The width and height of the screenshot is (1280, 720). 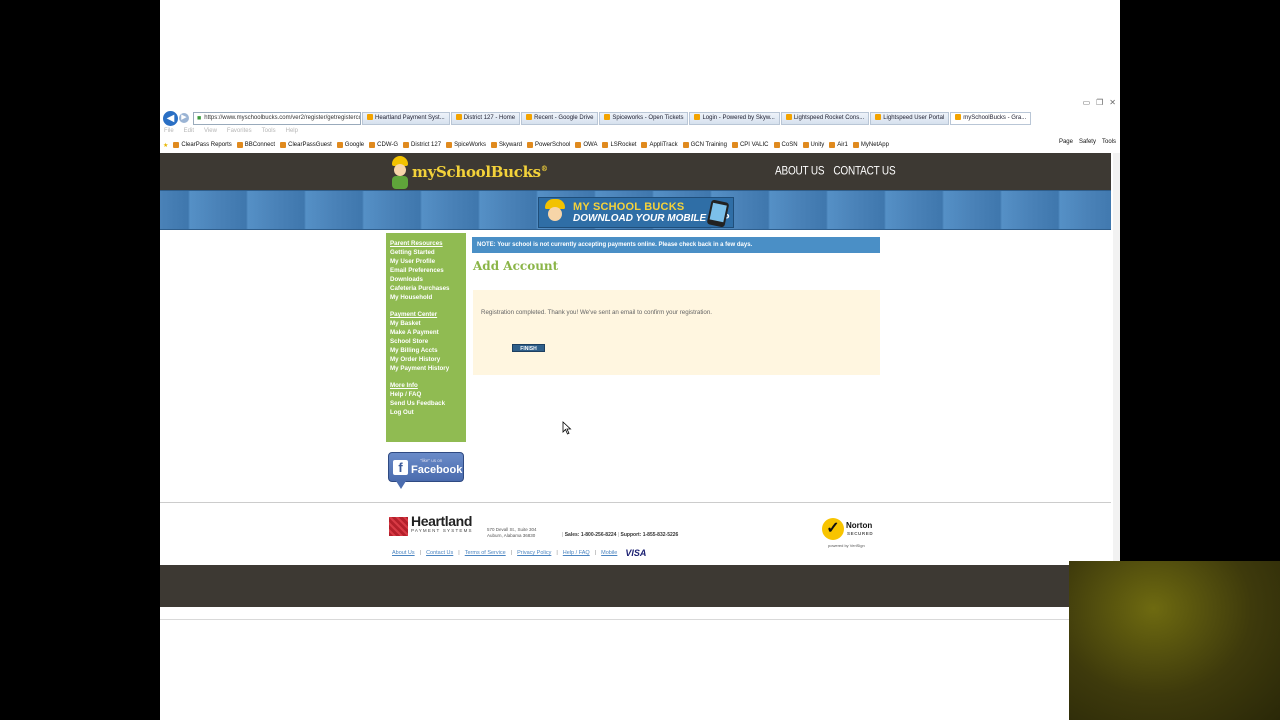 What do you see at coordinates (189, 131) in the screenshot?
I see `menu-item: Edit` at bounding box center [189, 131].